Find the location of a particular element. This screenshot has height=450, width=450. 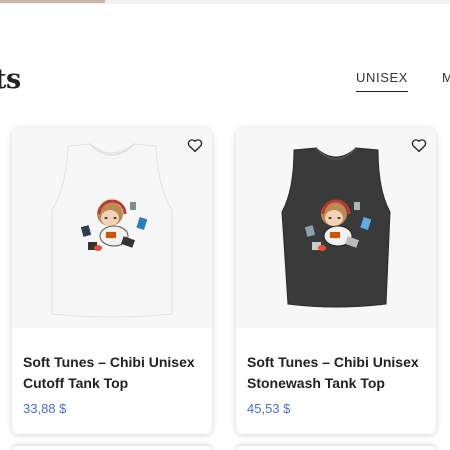

tab-unisex: UNISEX is located at coordinates (382, 81).